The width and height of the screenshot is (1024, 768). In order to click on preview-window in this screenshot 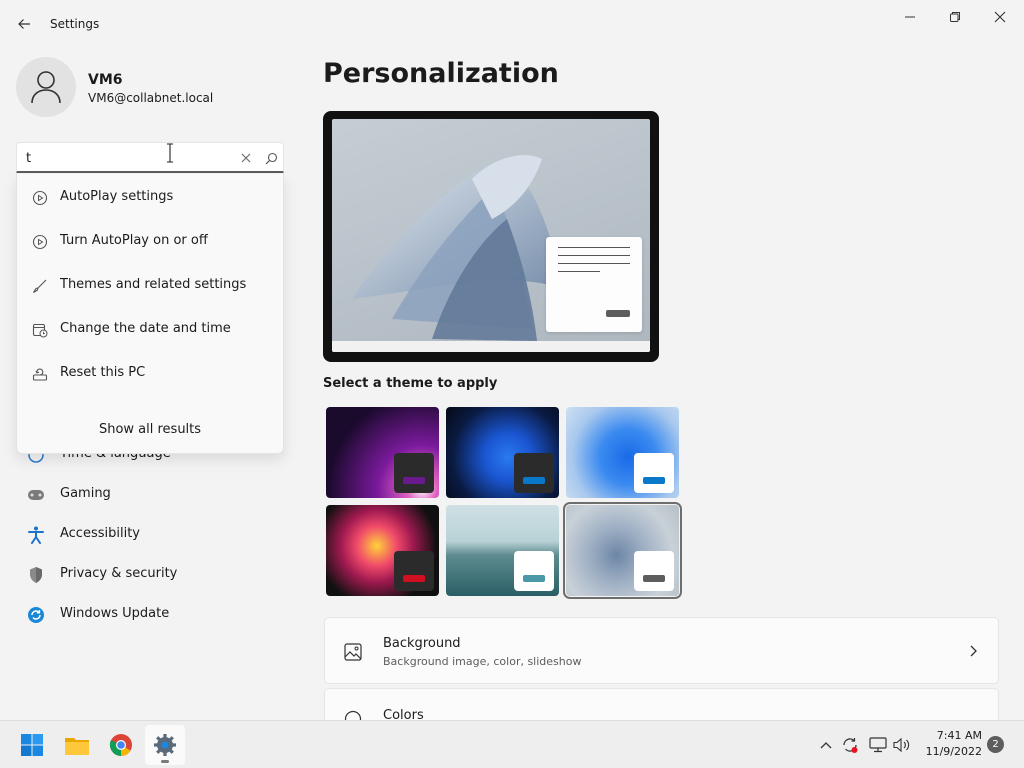, I will do `click(594, 284)`.